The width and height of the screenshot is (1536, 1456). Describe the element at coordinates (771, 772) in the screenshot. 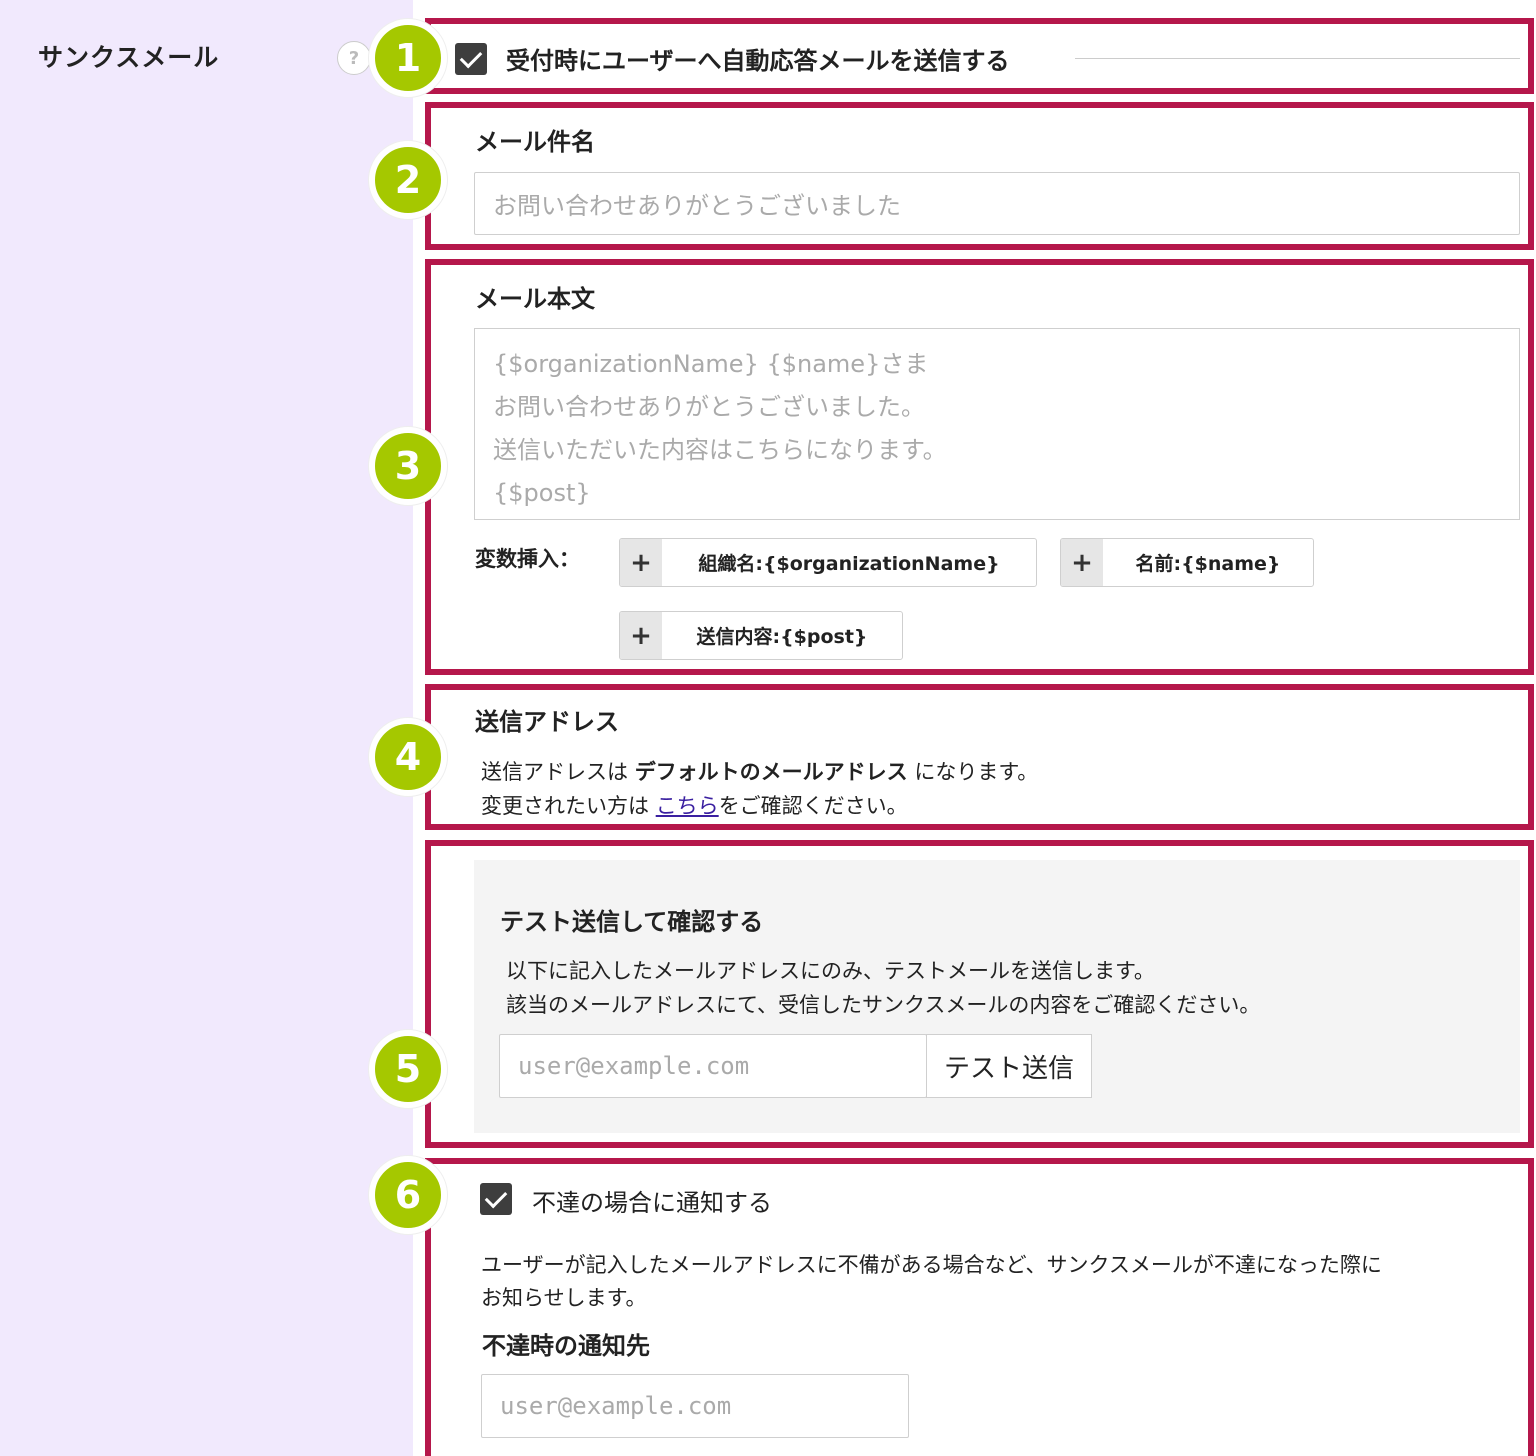

I see `default-address-text: デフォルトのメールアドレス` at that location.